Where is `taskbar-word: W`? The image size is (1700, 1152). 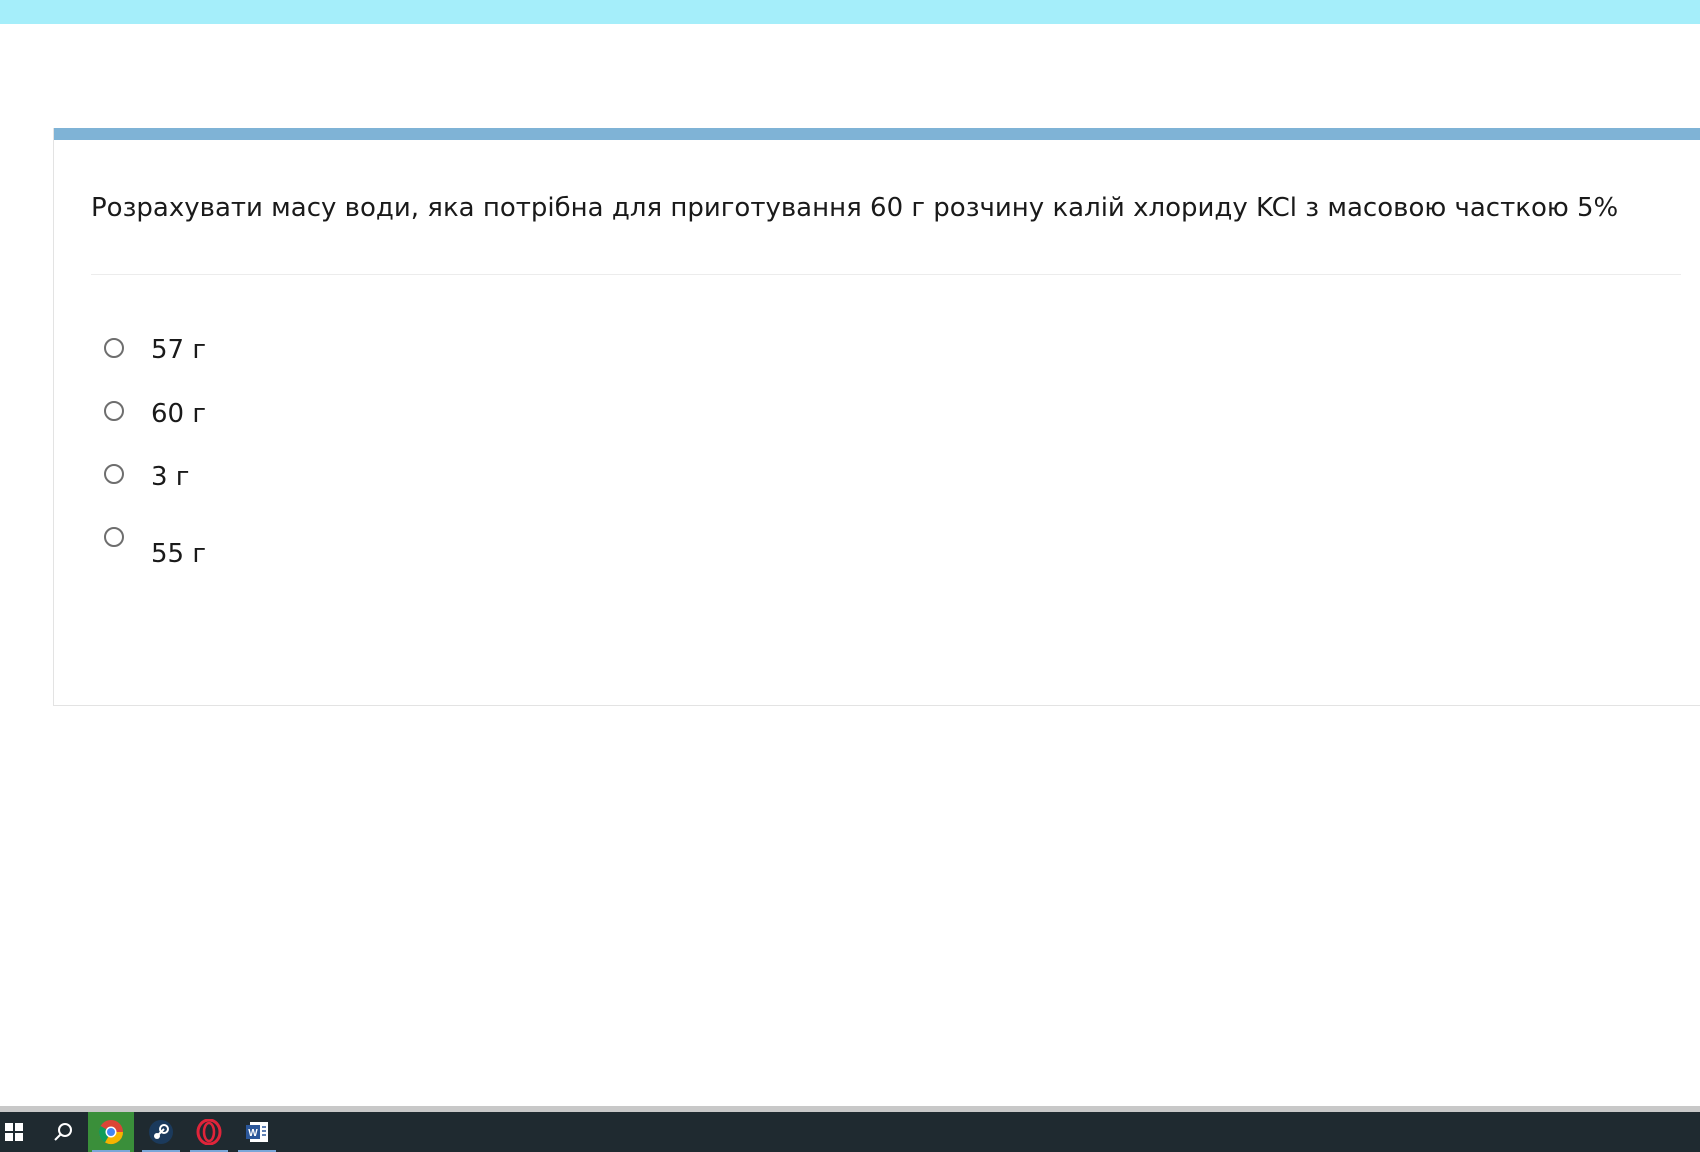 taskbar-word: W is located at coordinates (257, 1132).